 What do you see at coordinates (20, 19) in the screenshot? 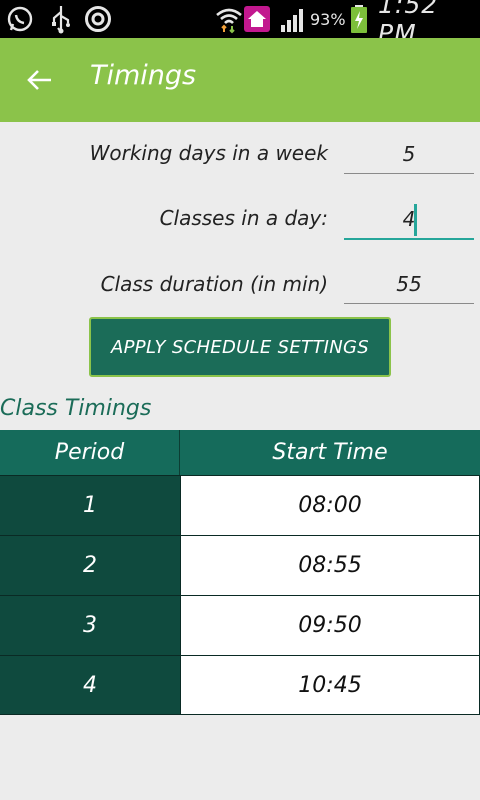
I see `whatsapp-icon` at bounding box center [20, 19].